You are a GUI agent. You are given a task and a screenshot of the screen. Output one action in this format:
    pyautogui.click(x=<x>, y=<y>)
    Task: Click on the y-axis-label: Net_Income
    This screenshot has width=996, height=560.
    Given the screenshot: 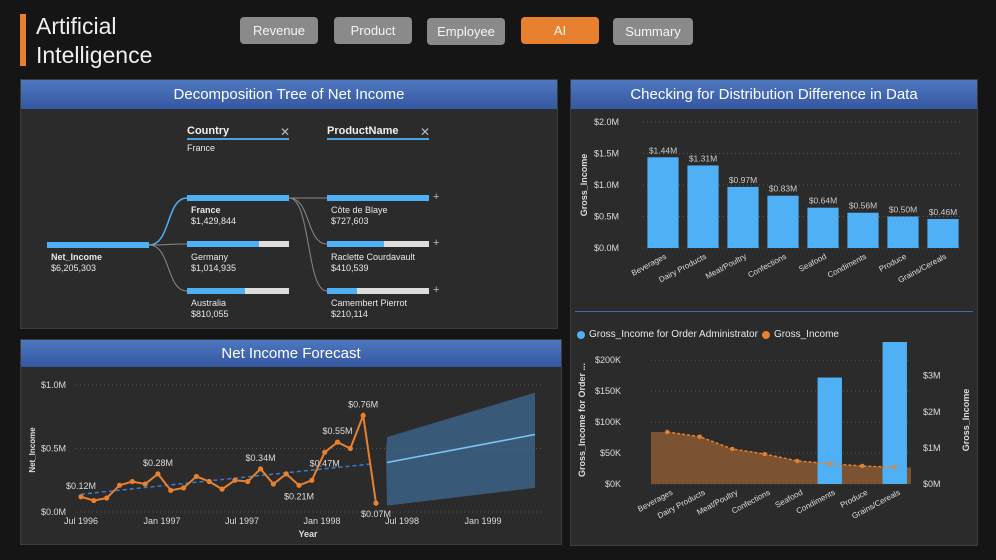 What is the action you would take?
    pyautogui.click(x=32, y=450)
    